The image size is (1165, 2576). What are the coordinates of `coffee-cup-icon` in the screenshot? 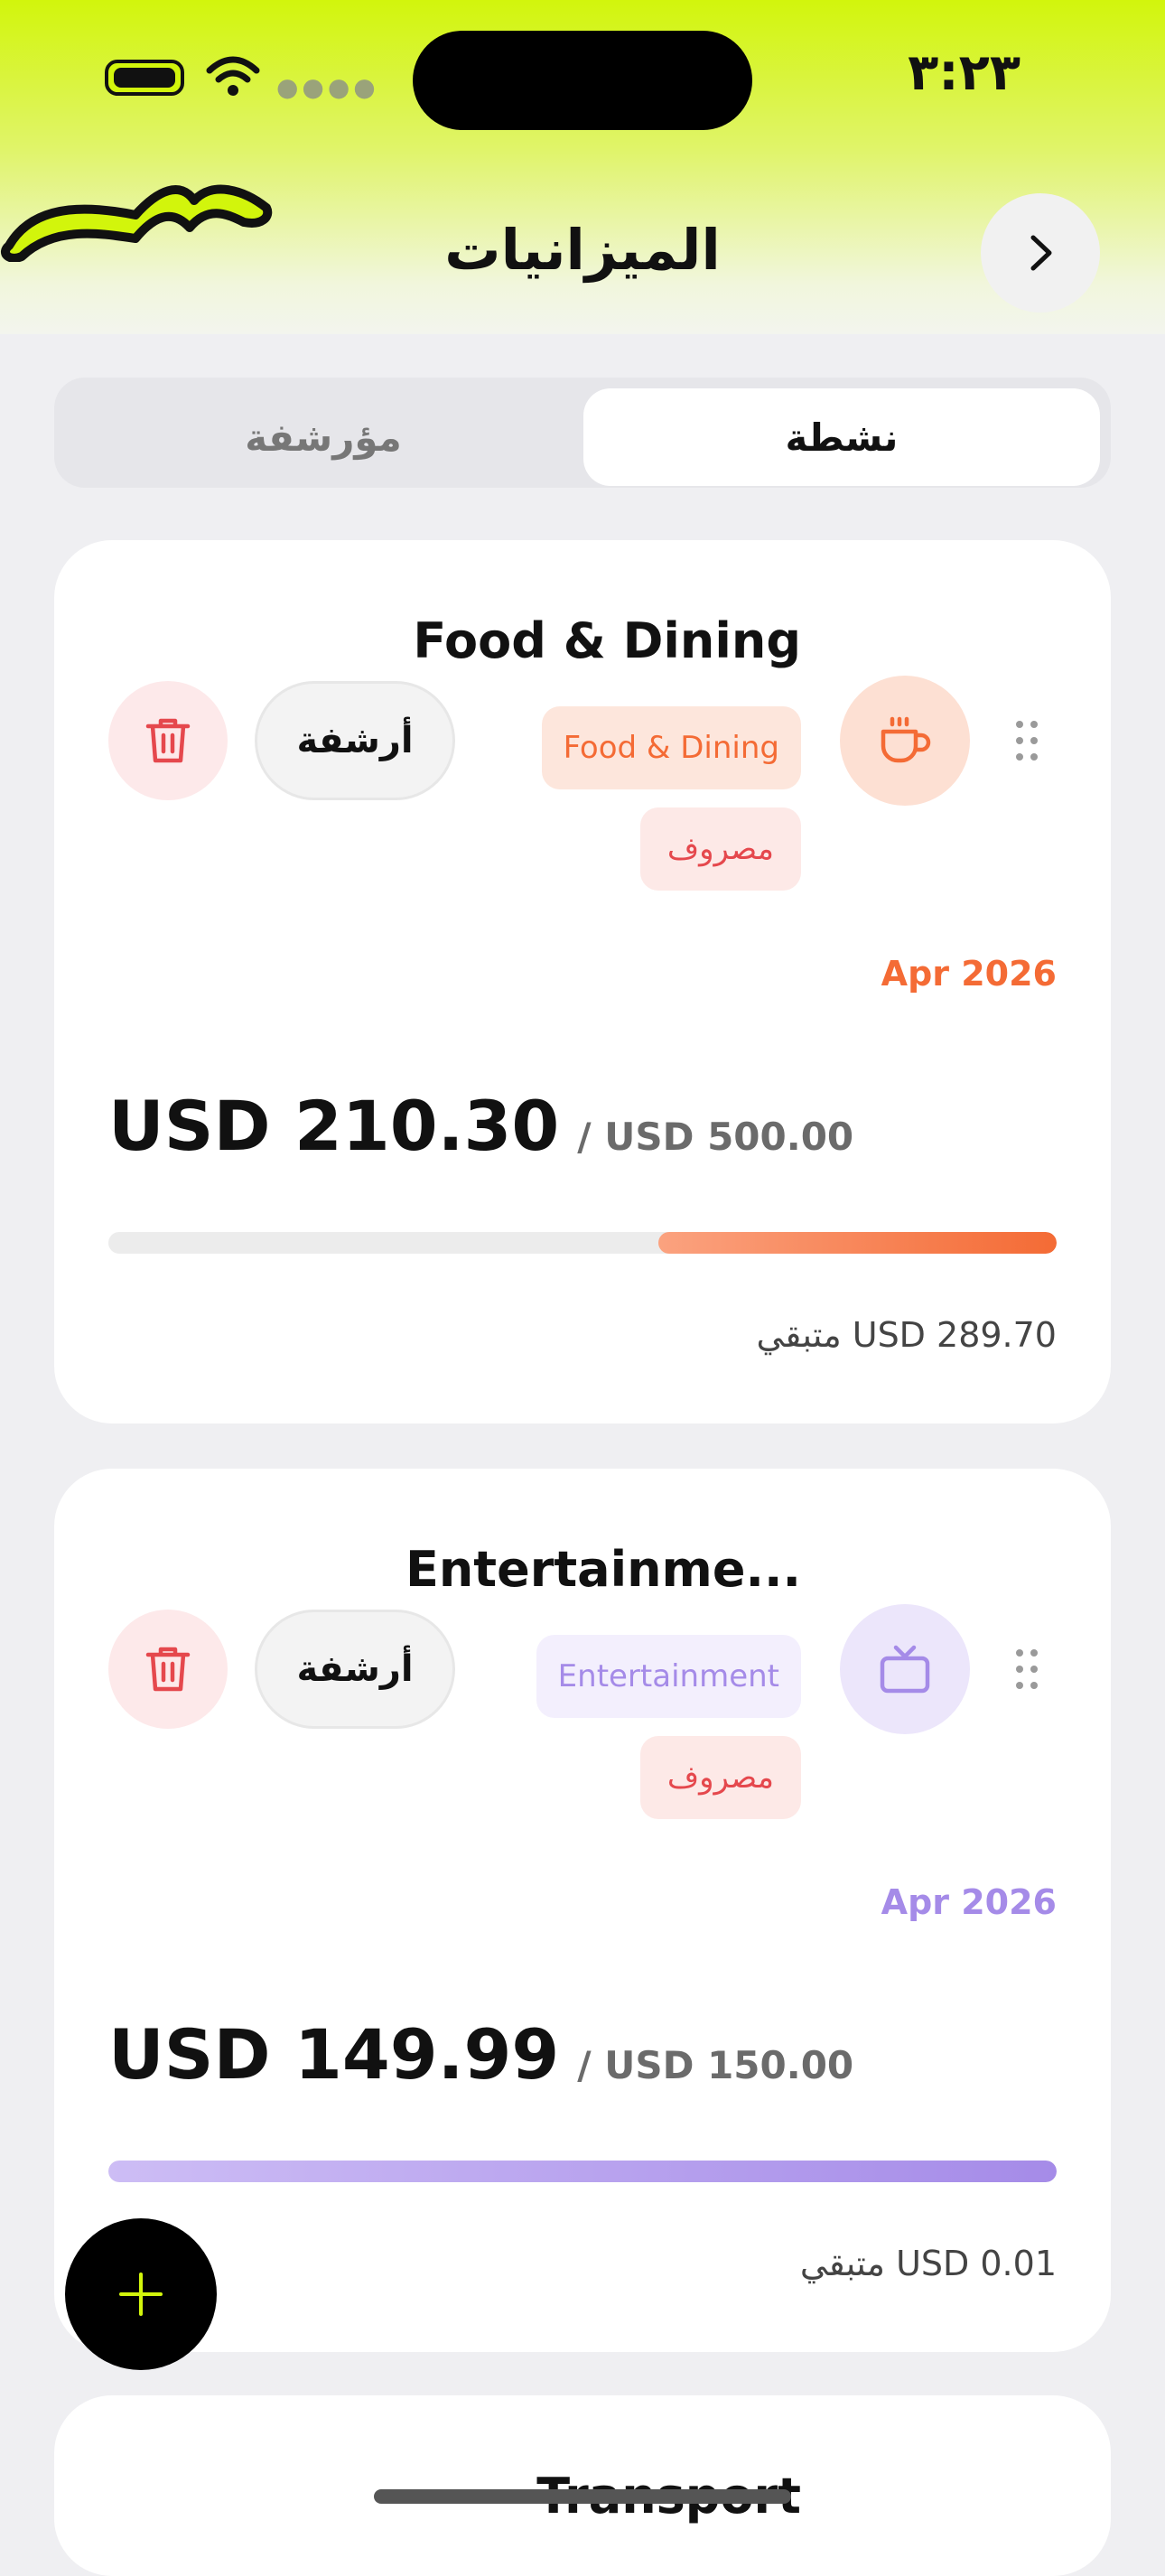 It's located at (906, 739).